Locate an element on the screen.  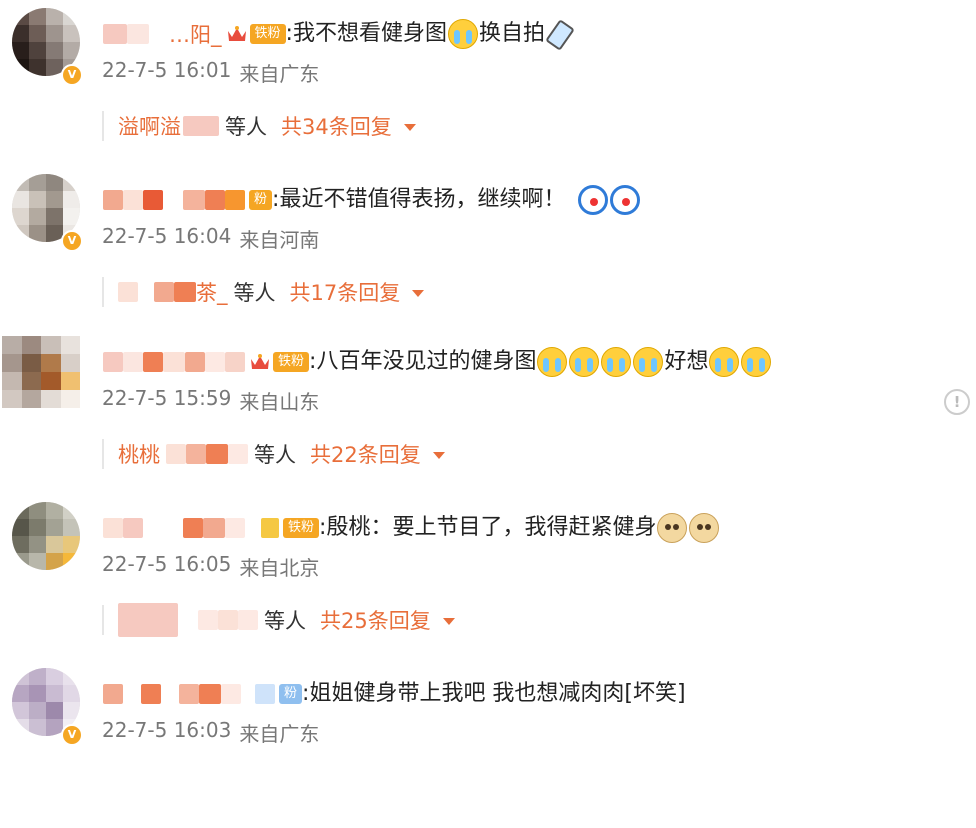
comment-header: …阳_ 铁粉 : 我不想看健身图 换自拍 is located at coordinates (336, 34).